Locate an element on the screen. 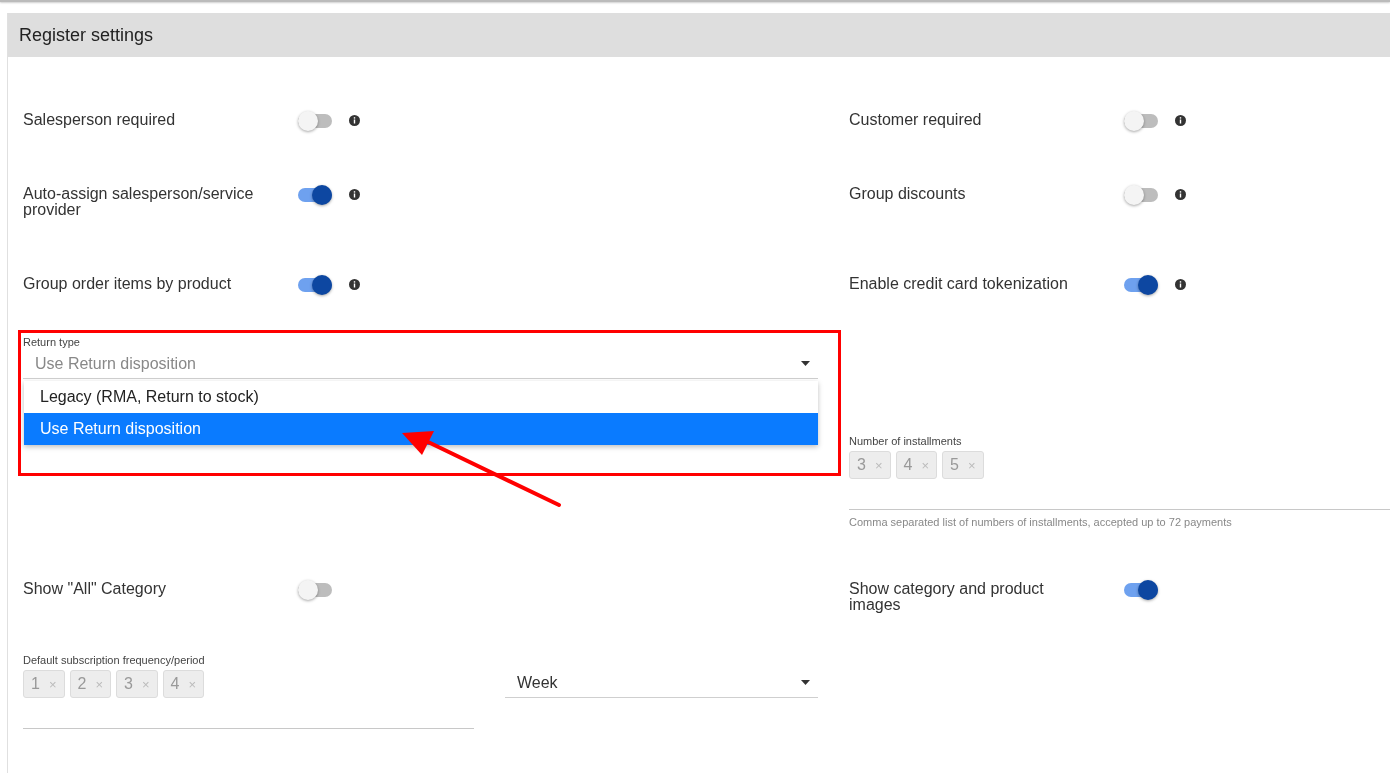 The image size is (1390, 773). dropdown-option: Legacy (RMA, Return to stock) is located at coordinates (421, 397).